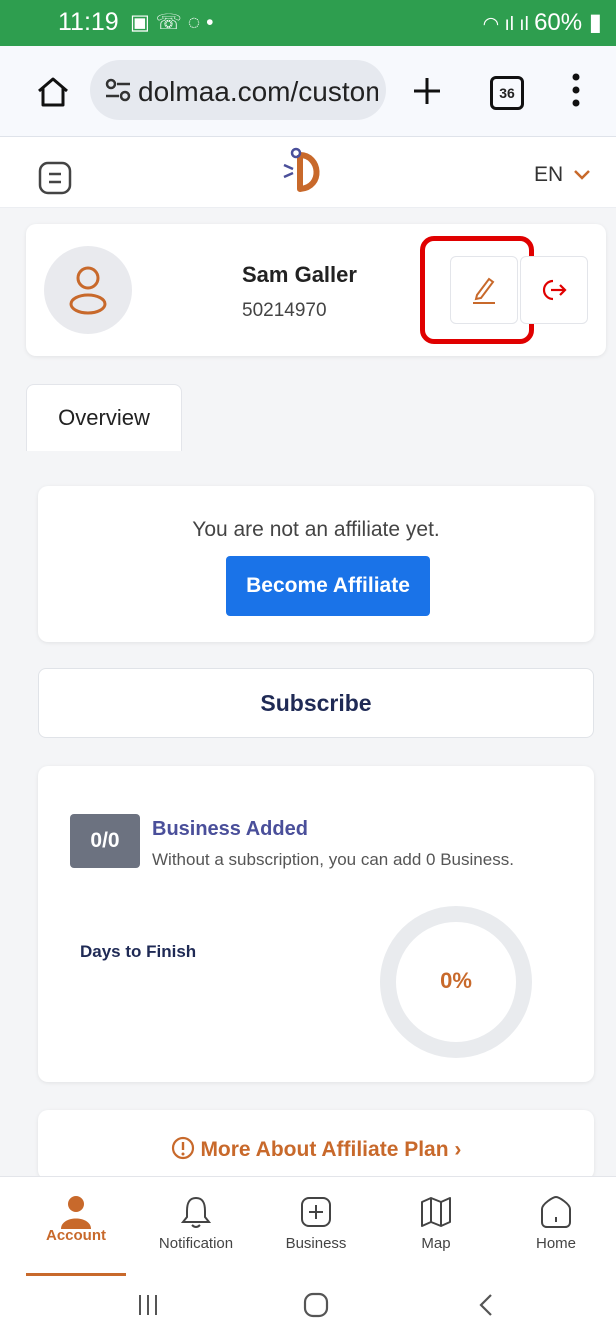  I want to click on days-to-finish-label: Days to Finish, so click(138, 951).